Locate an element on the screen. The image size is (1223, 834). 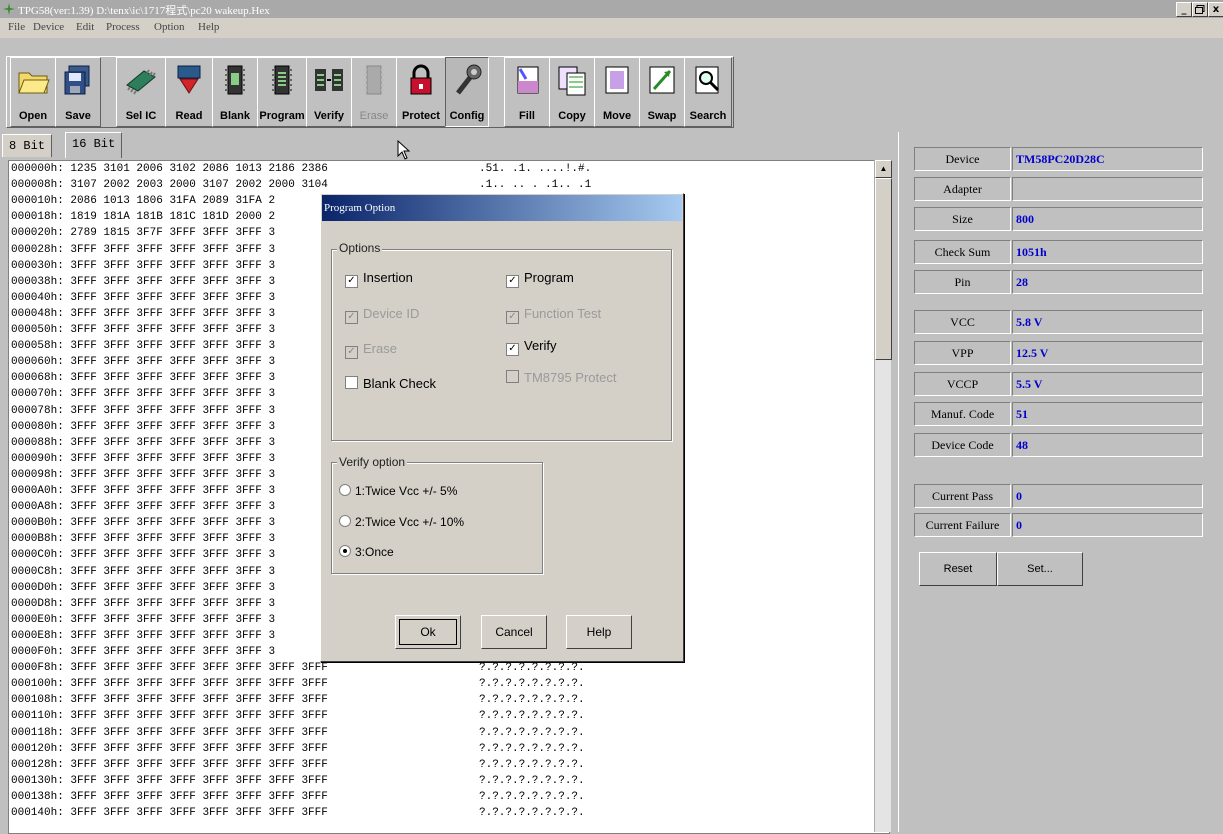
hex-words: 2789 1815 3F7F 3FFF 3FFF 3FFF 3 is located at coordinates (172, 233).